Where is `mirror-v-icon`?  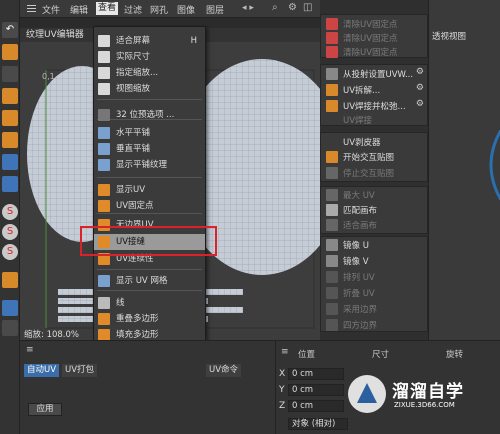
mirror-v-icon is located at coordinates (332, 261).